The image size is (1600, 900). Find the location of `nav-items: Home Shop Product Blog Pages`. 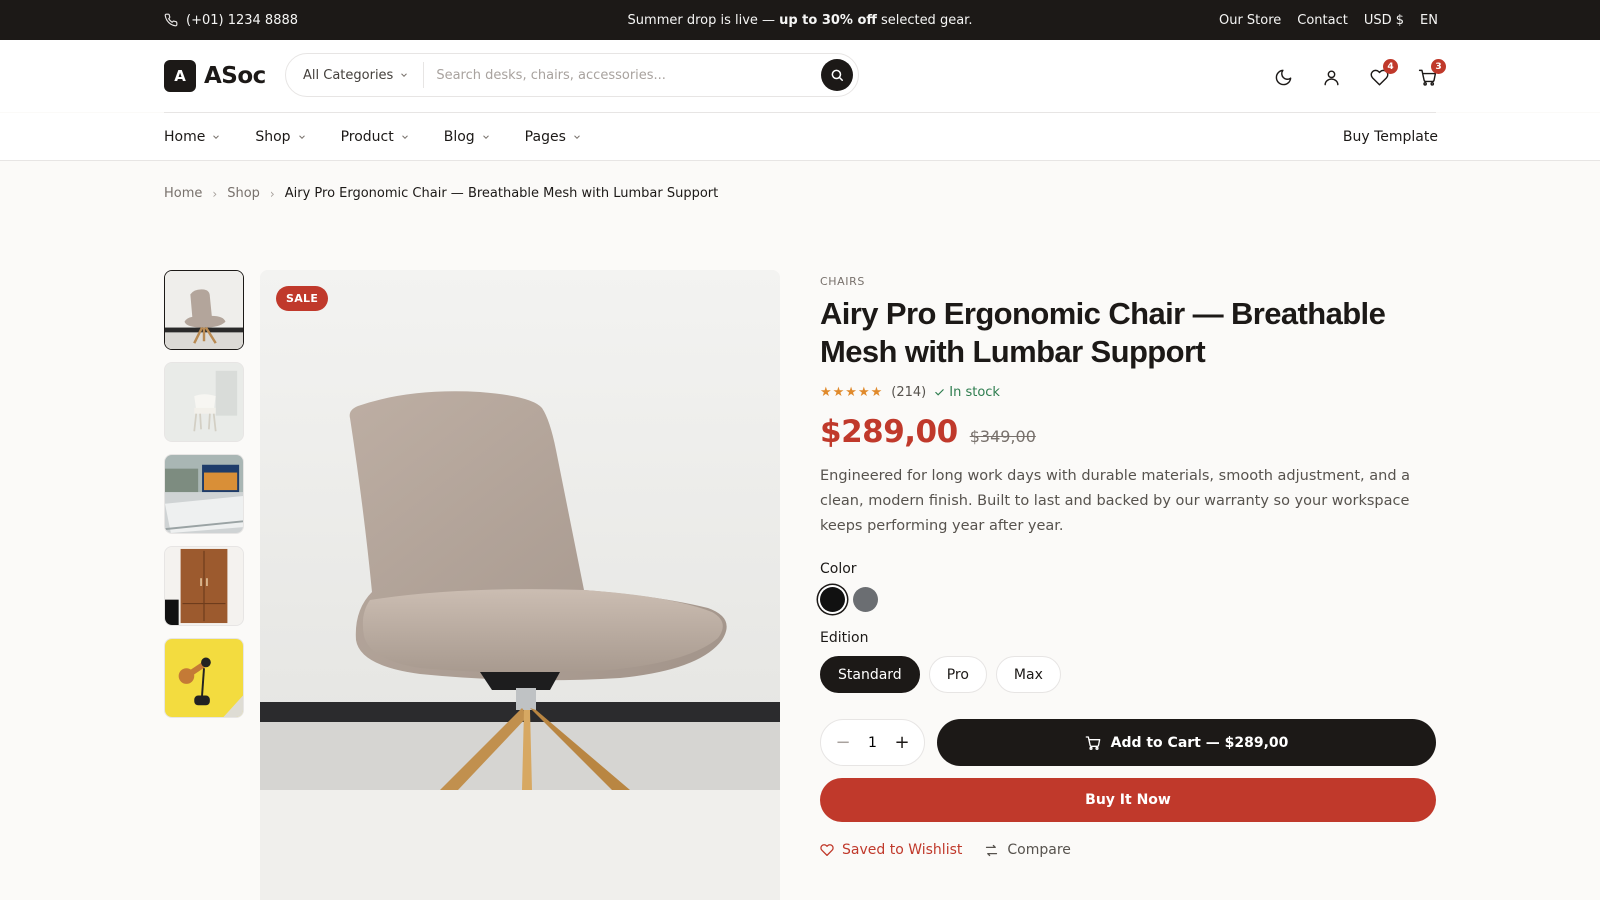

nav-items: Home Shop Product Blog Pages is located at coordinates (373, 136).